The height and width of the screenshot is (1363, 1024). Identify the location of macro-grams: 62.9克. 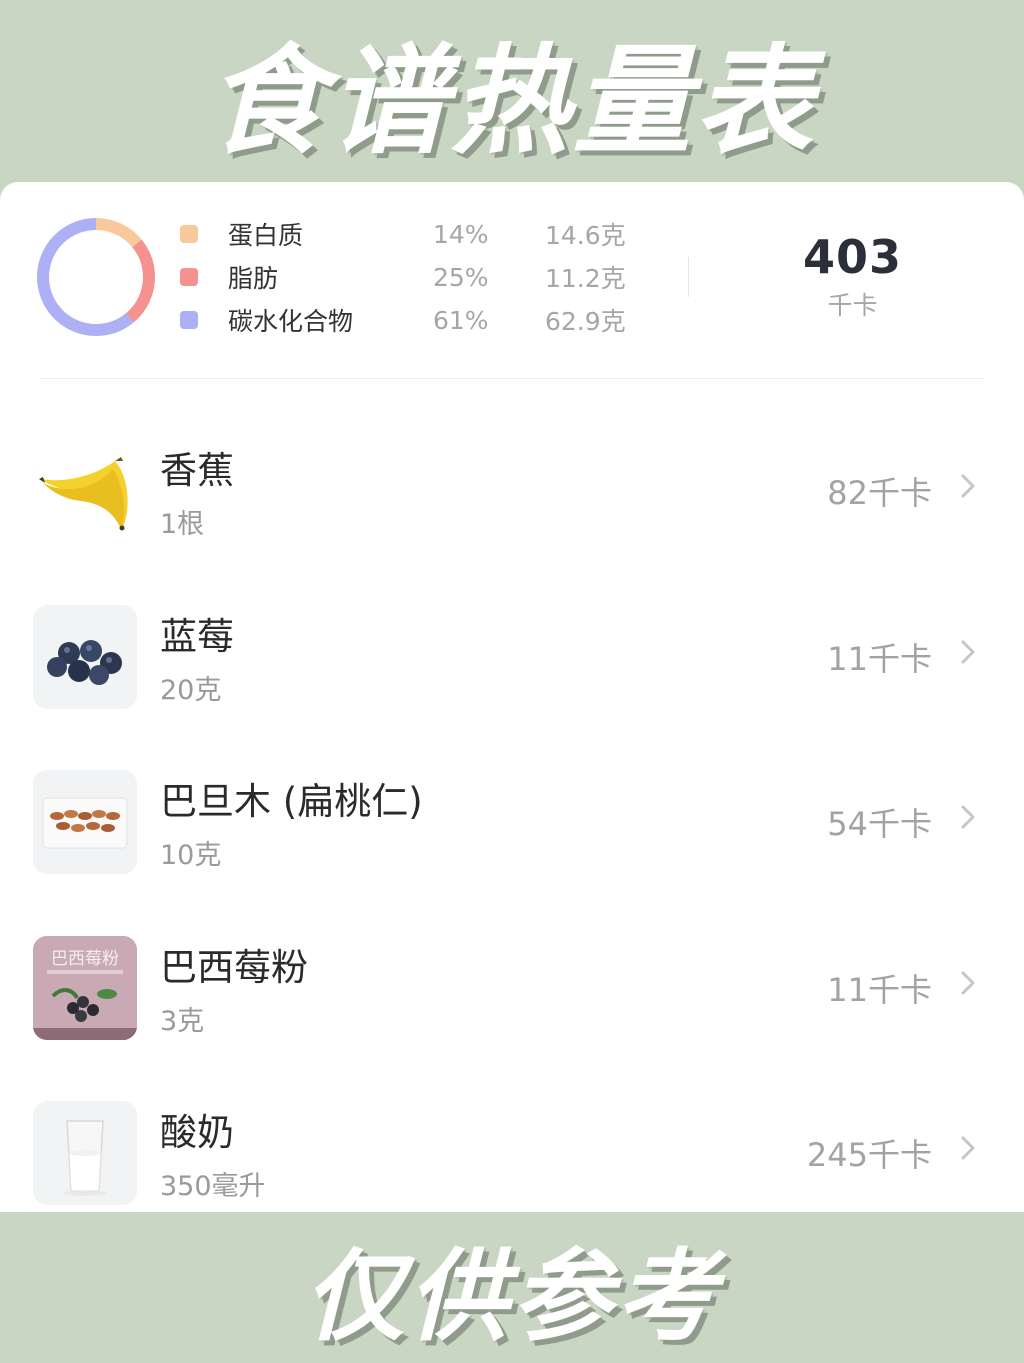
(585, 321).